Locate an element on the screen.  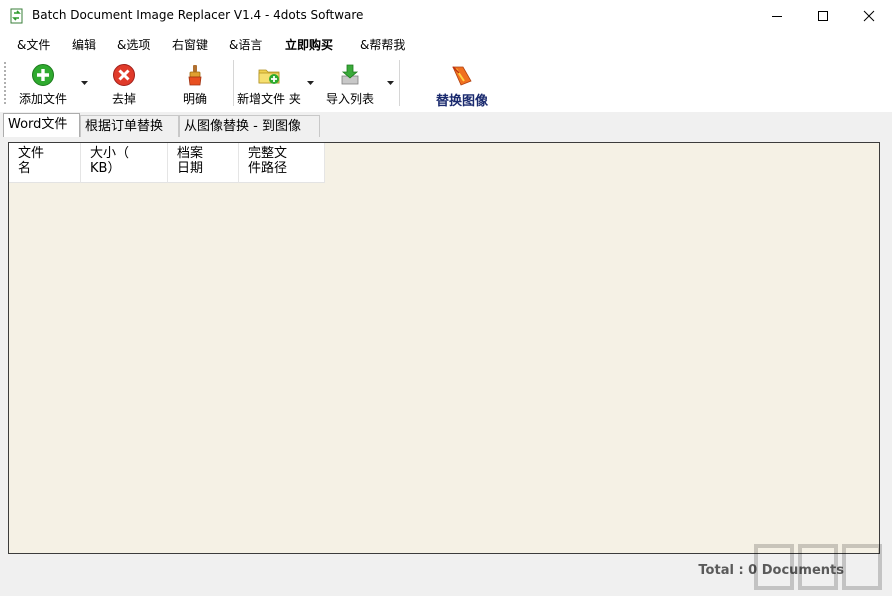
replace-images-button: 替换图像 is located at coordinates (462, 85).